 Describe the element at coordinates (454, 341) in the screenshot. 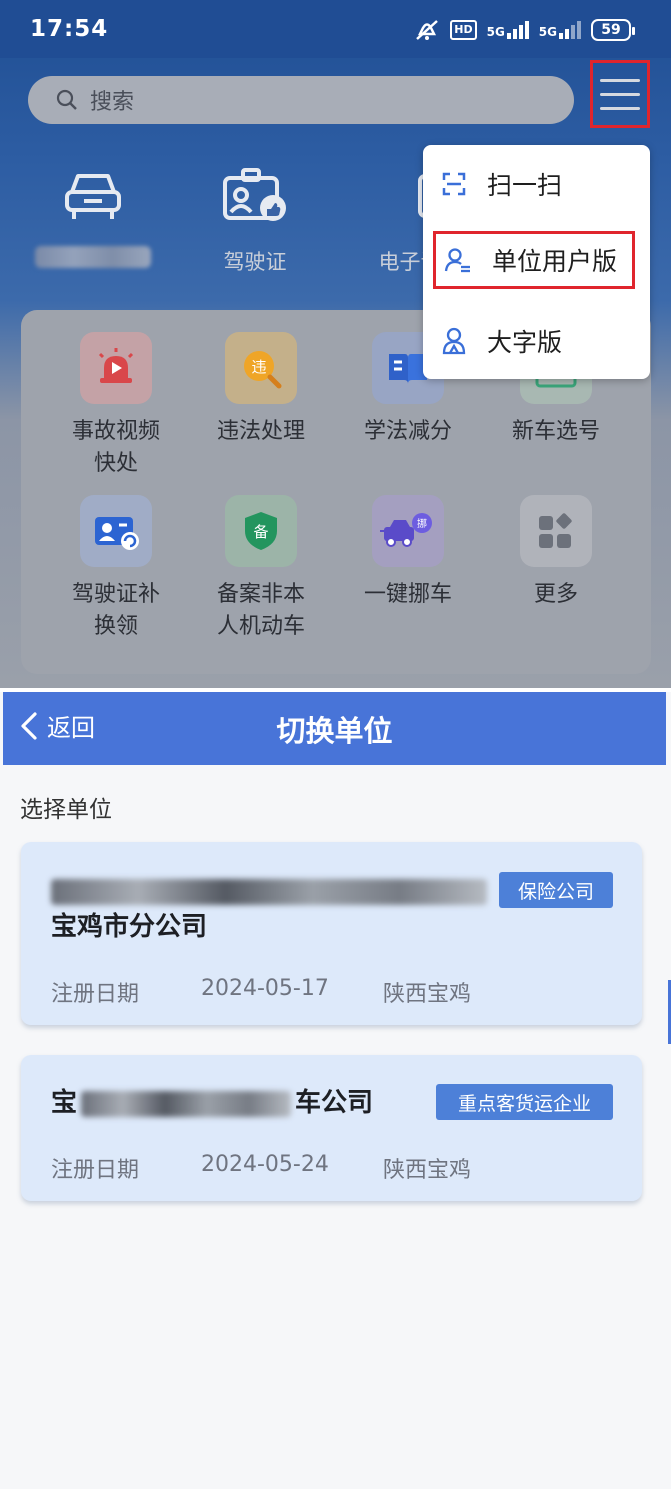

I see `large-font-icon` at that location.